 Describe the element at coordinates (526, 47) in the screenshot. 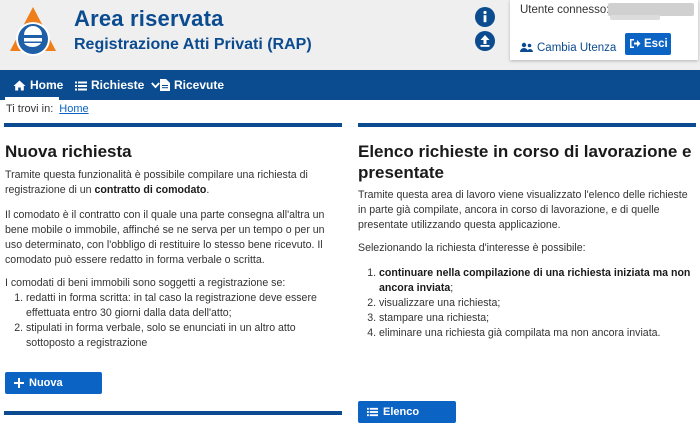

I see `users-icon` at that location.